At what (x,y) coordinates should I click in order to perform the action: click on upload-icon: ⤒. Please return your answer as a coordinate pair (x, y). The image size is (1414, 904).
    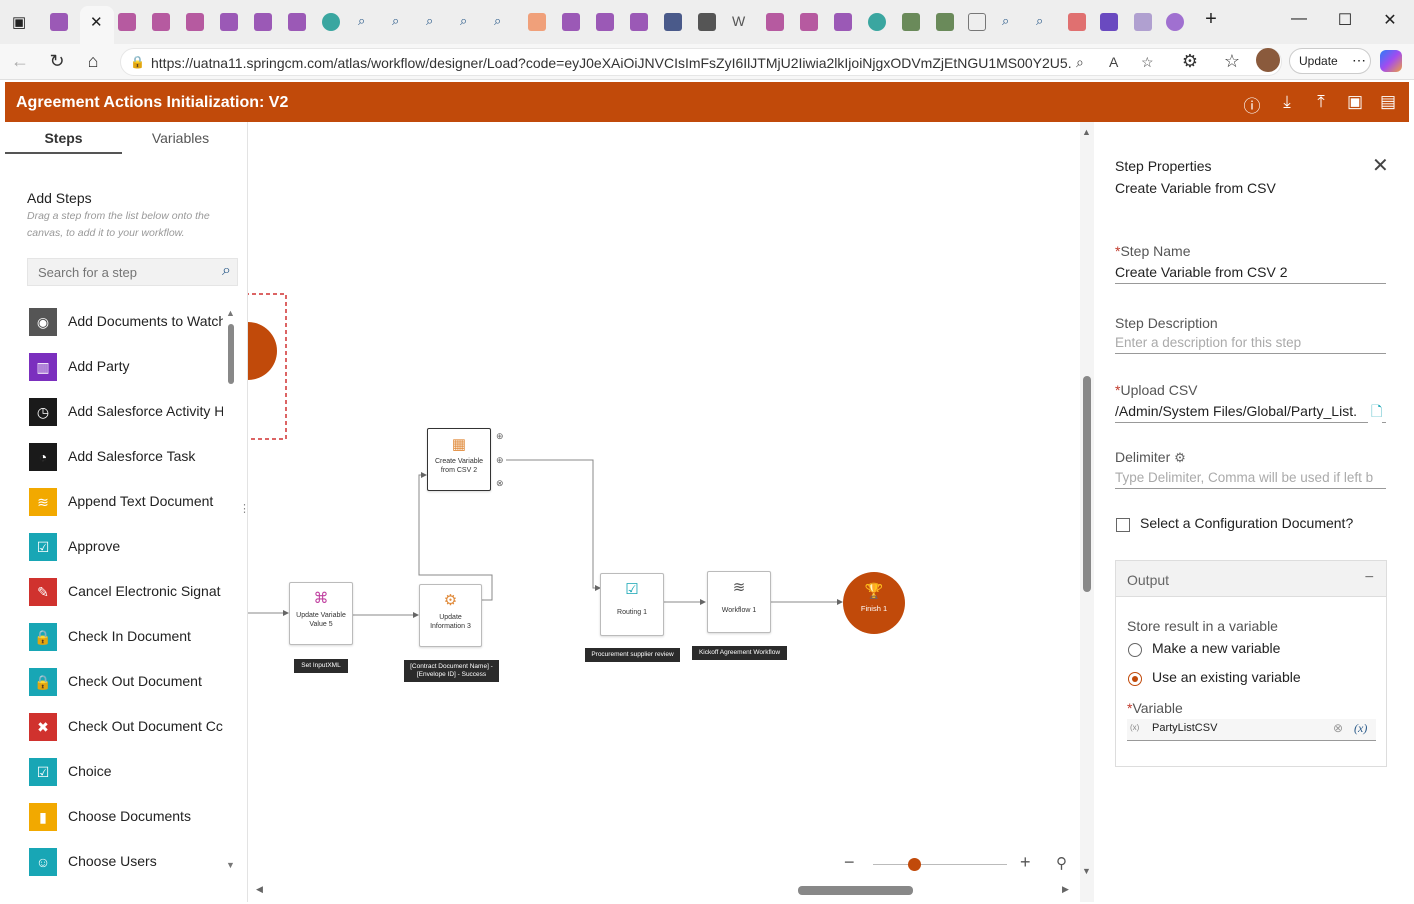
    Looking at the image, I should click on (1321, 102).